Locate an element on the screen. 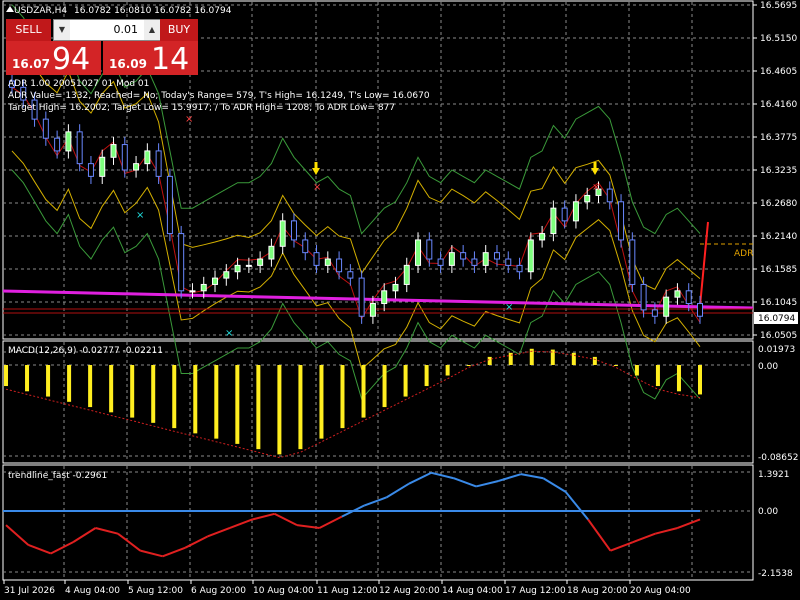 The height and width of the screenshot is (600, 800). buy-price-big: 14 is located at coordinates (170, 59).